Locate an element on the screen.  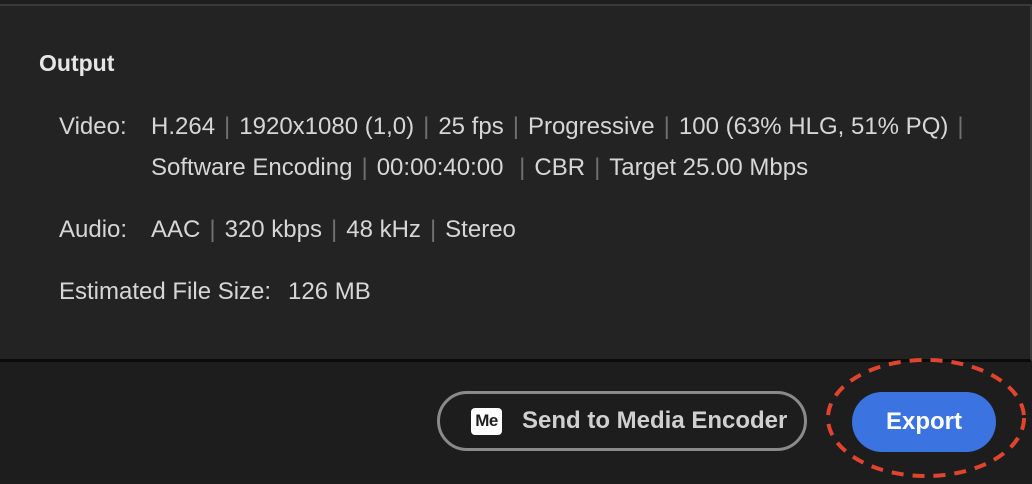
audio-settings: AAC | 320 kbps | 48 kHz | Stereo is located at coordinates (333, 230).